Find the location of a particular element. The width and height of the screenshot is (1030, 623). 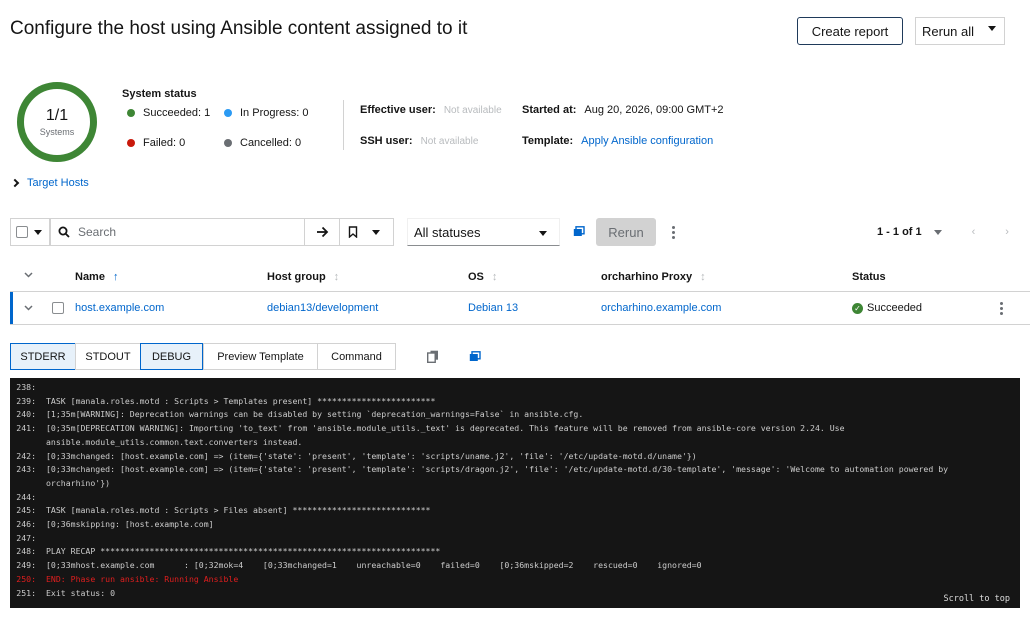

target-hosts-toggle: Target Hosts is located at coordinates (49, 183).